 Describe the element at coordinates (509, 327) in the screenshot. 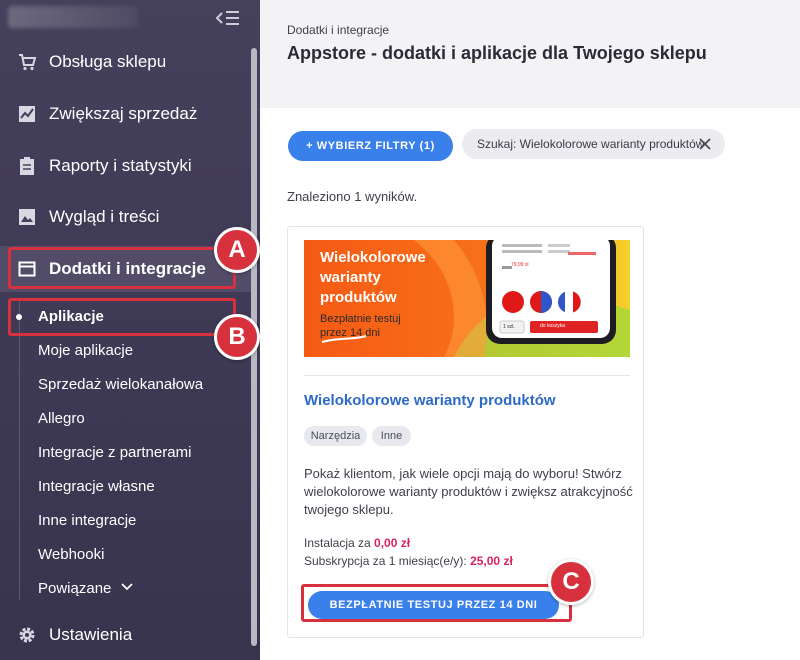

I see `phone-quantity: 1 szt.` at that location.